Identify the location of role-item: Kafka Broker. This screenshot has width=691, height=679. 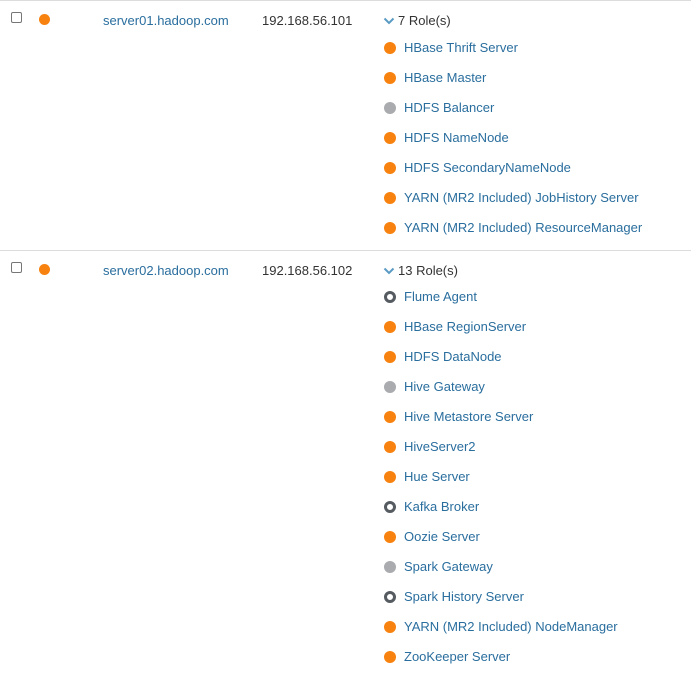
(501, 507).